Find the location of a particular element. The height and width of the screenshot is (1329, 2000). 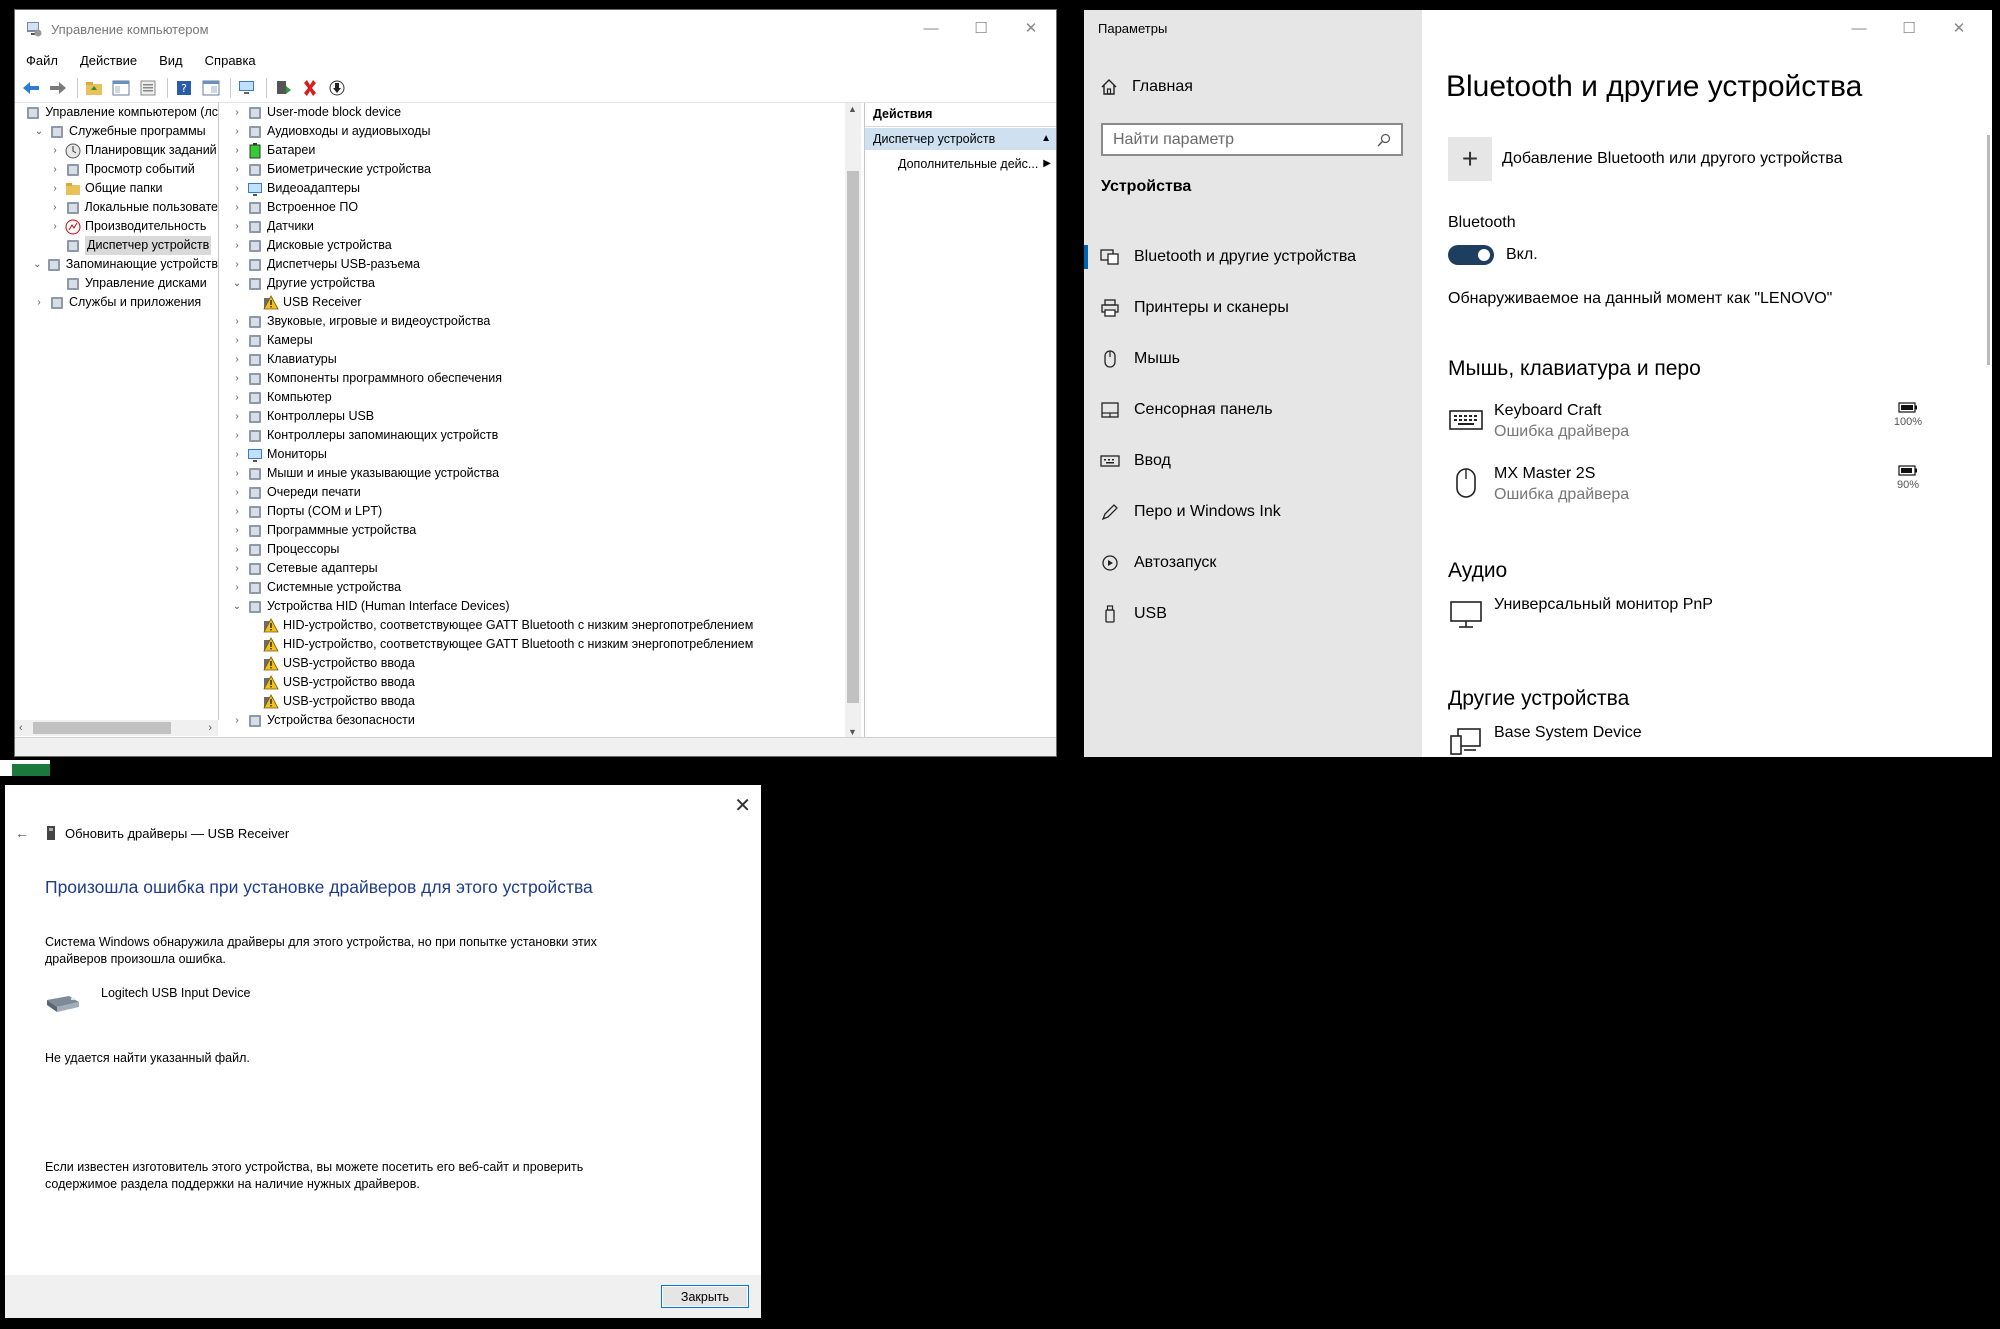

menu-action: Действие is located at coordinates (108, 61).